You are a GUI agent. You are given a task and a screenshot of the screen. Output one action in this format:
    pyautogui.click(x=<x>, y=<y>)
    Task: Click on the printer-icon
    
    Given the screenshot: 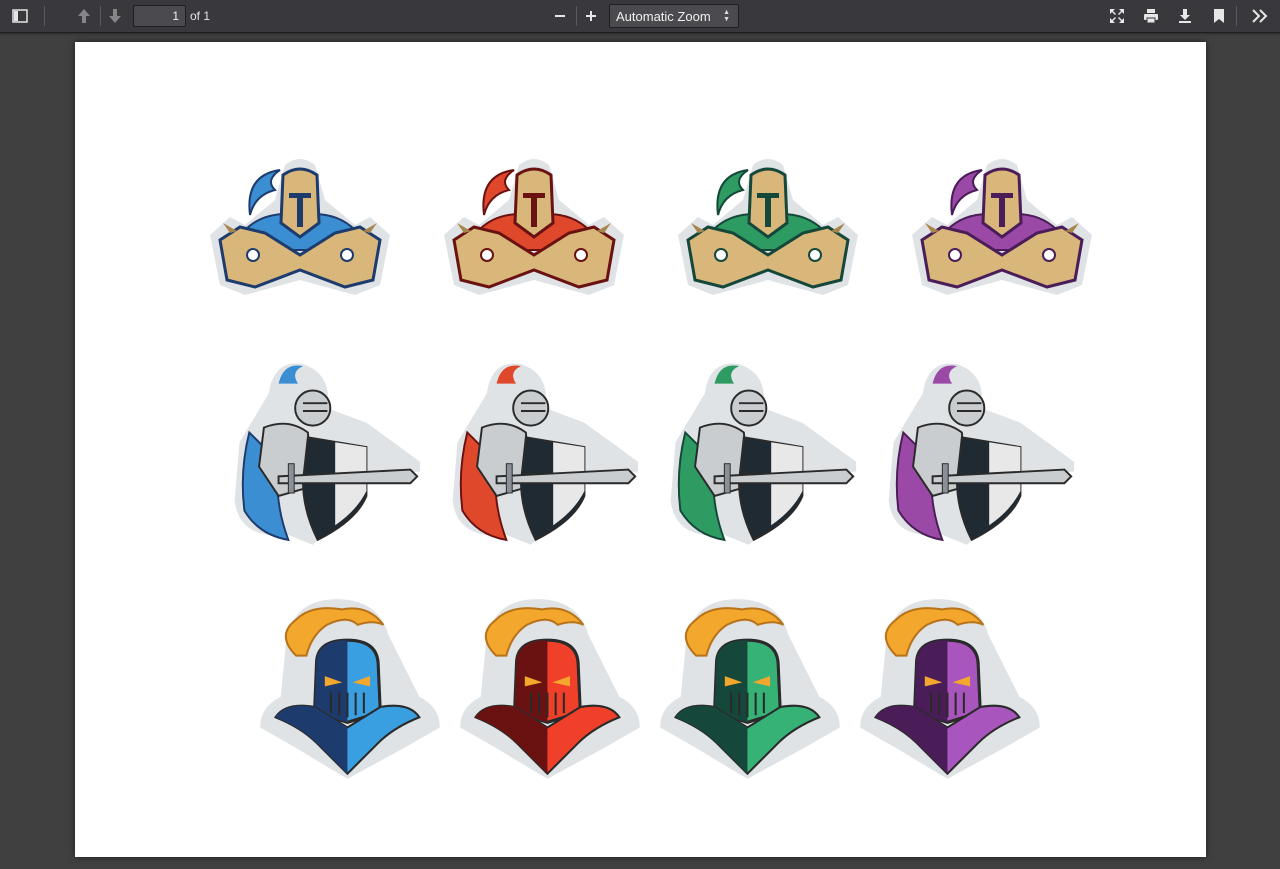 What is the action you would take?
    pyautogui.click(x=1151, y=16)
    